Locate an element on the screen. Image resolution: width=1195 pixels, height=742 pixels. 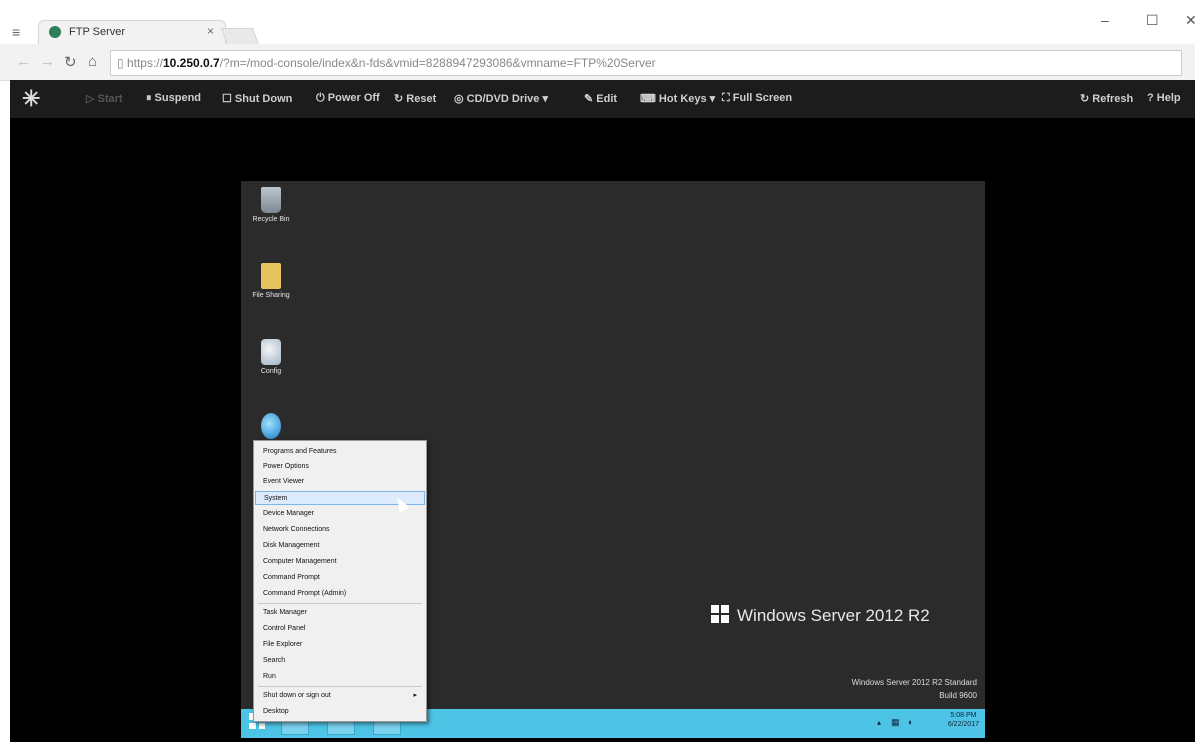
suspend-button: ⏸ Suspend is located at coordinates (173, 98).